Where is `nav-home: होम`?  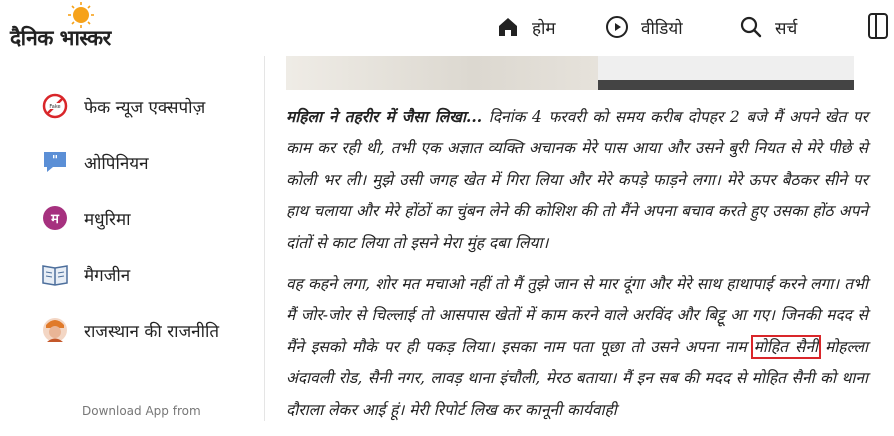
nav-home: होम is located at coordinates (526, 27).